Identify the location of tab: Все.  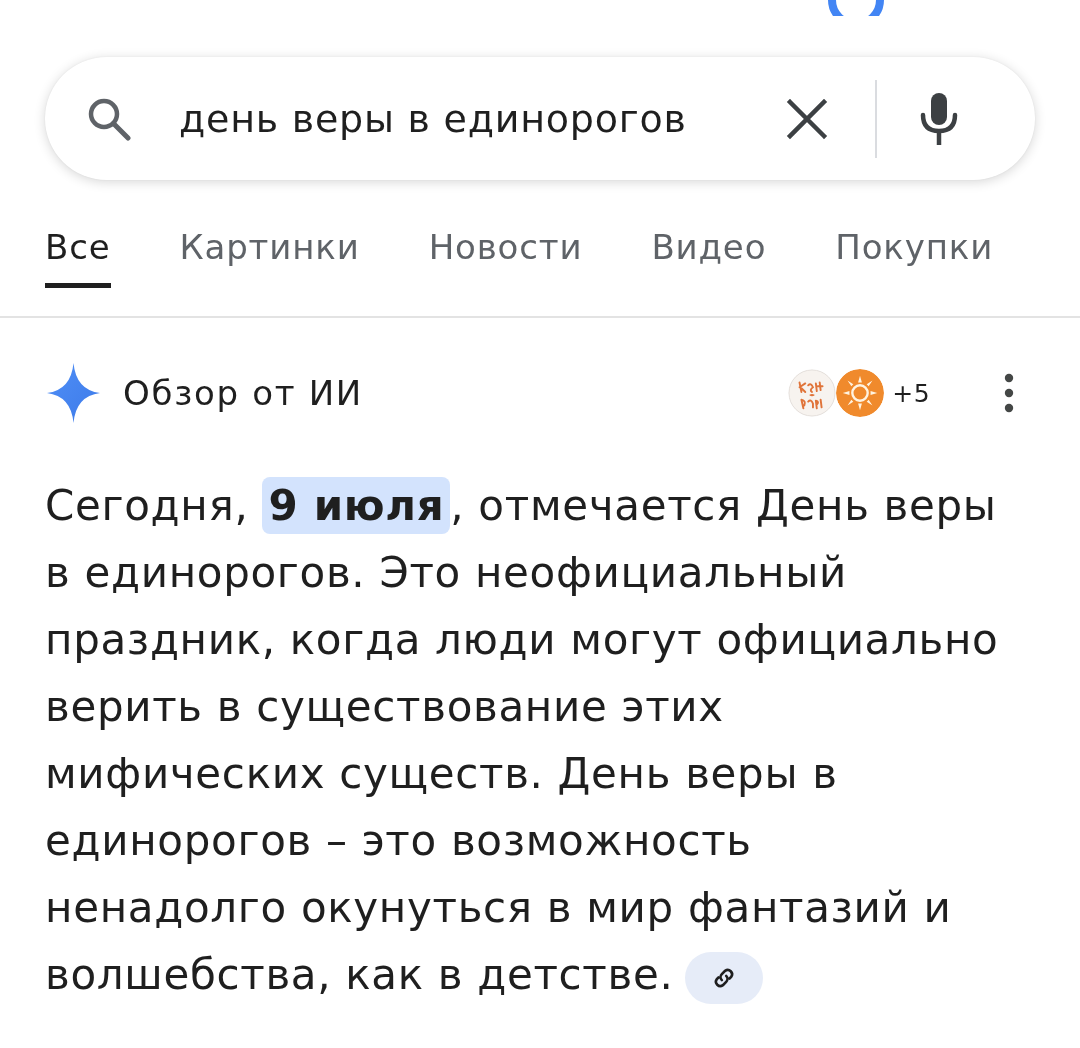
(78, 257).